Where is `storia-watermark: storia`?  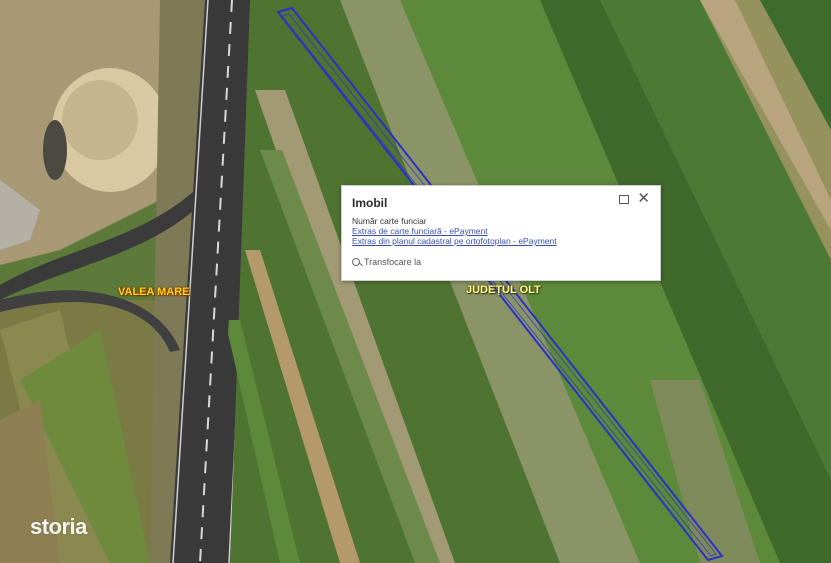 storia-watermark: storia is located at coordinates (58, 526).